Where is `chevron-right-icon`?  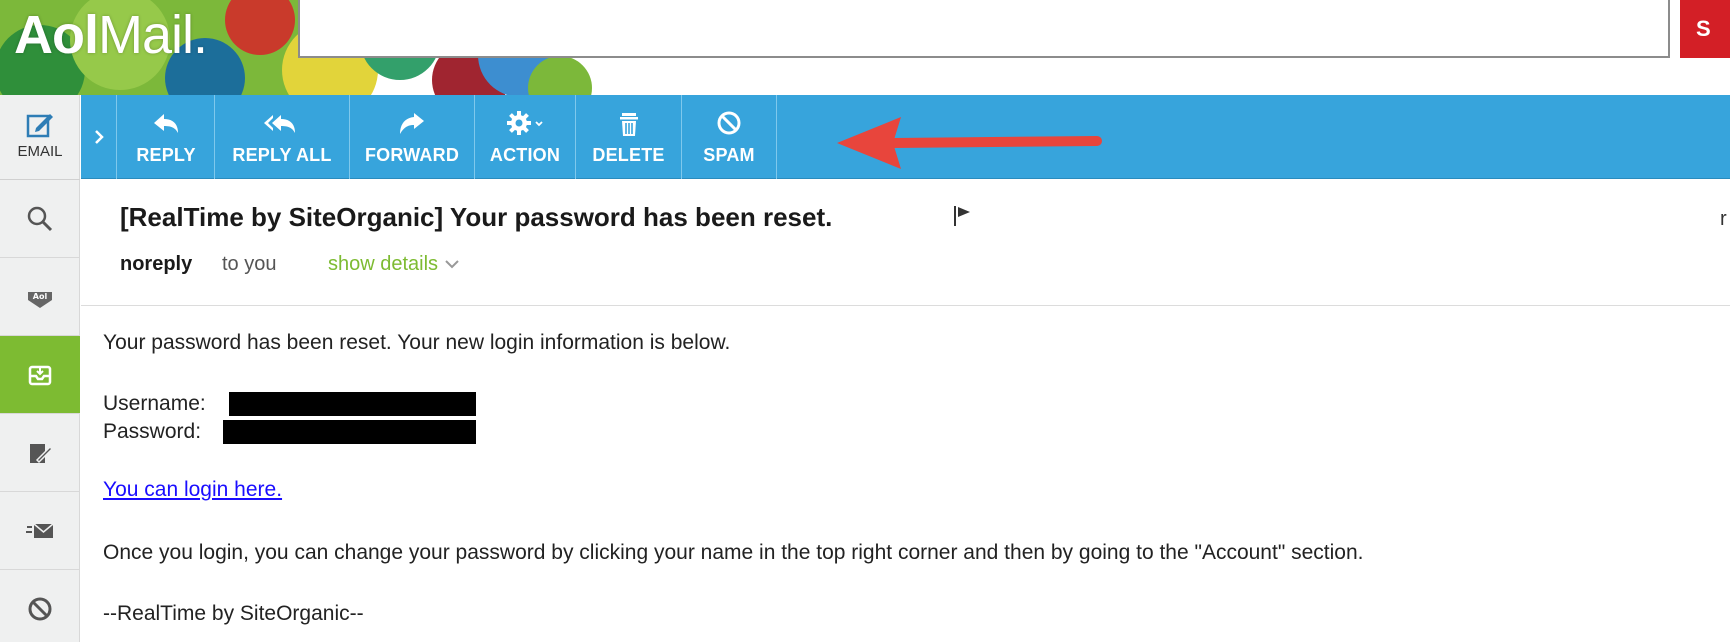
chevron-right-icon is located at coordinates (99, 137).